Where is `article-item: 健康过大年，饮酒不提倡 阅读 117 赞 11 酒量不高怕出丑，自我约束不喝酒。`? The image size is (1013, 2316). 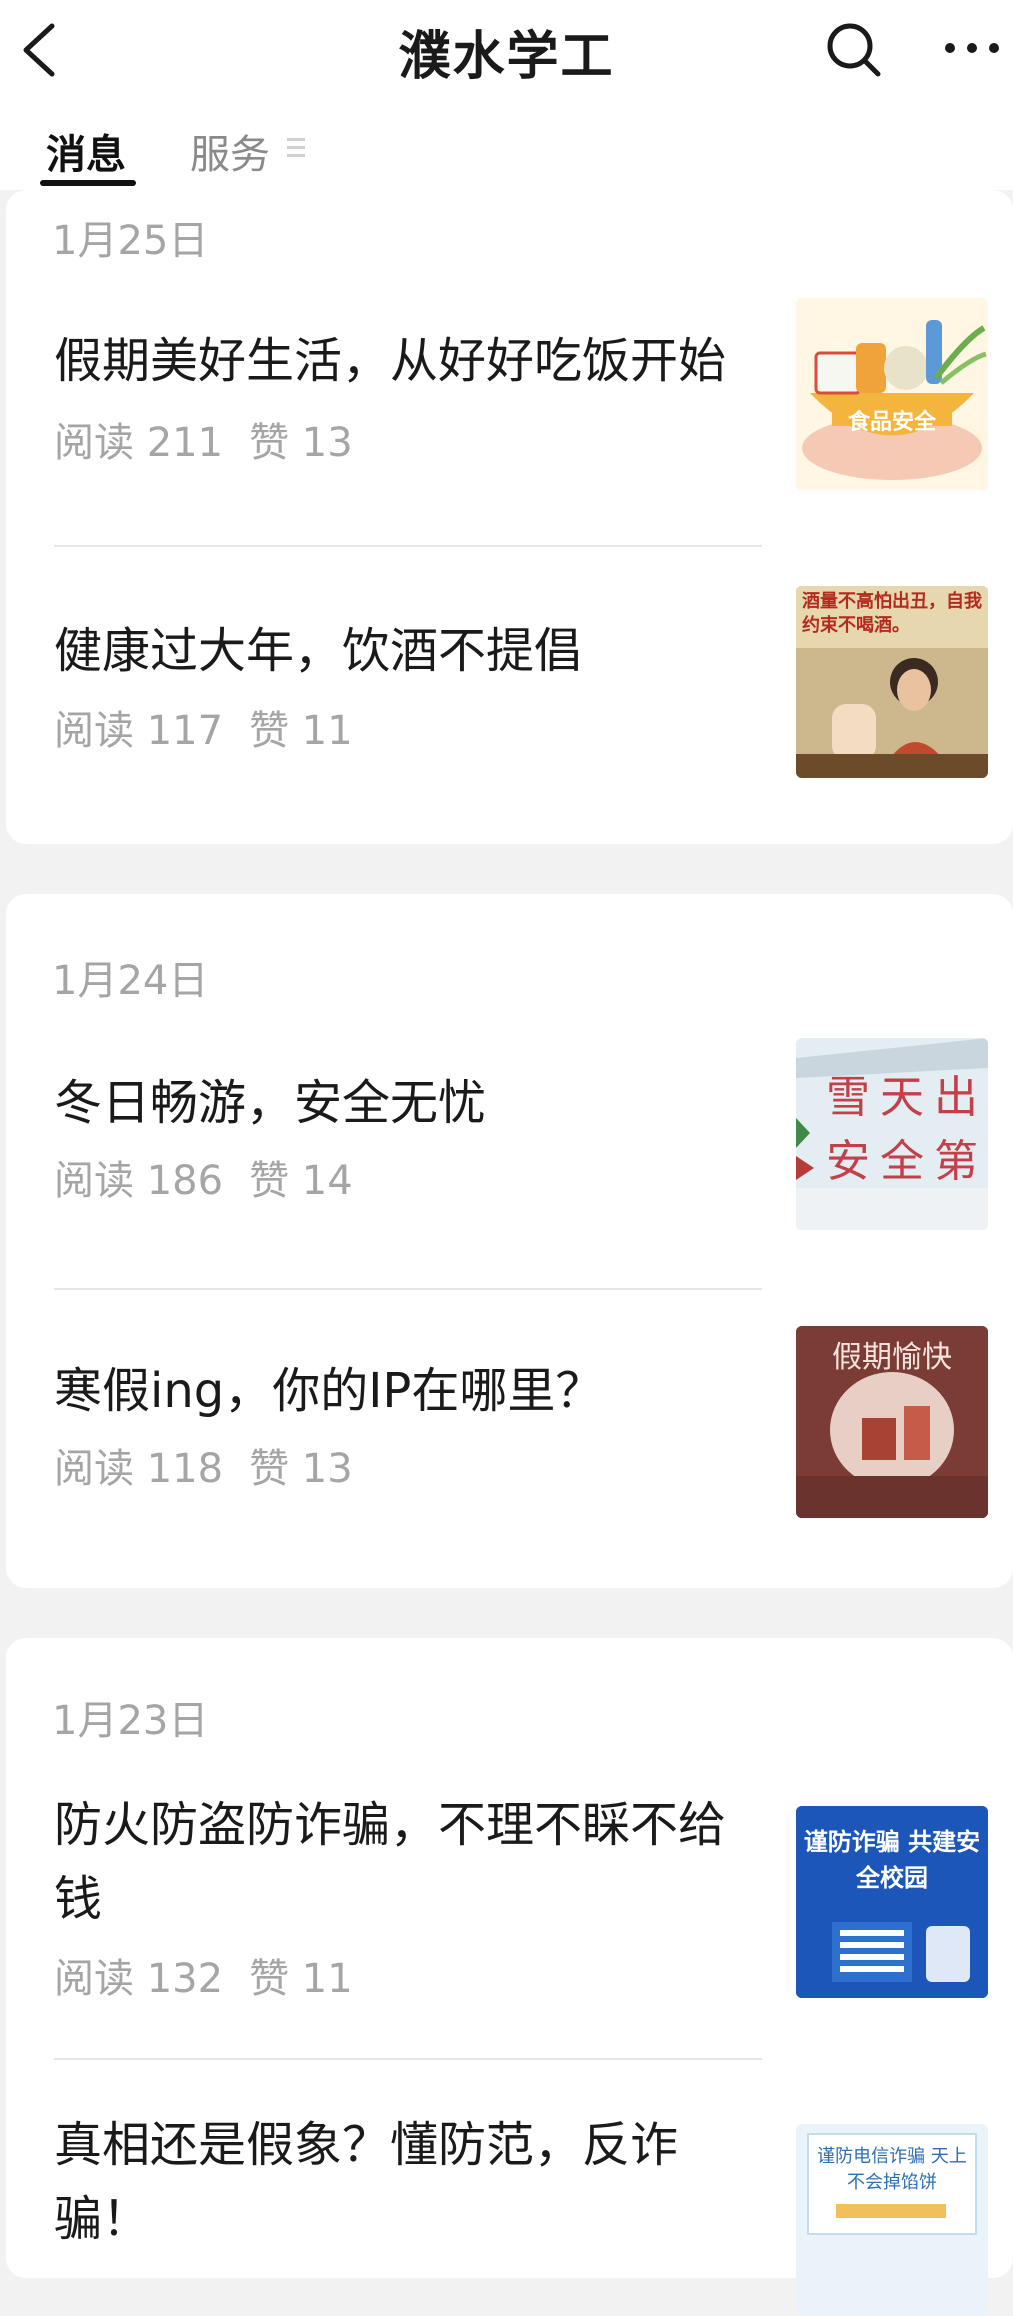 article-item: 健康过大年，饮酒不提倡 阅读 117 赞 11 酒量不高怕出丑，自我约束不喝酒。 is located at coordinates (509, 698).